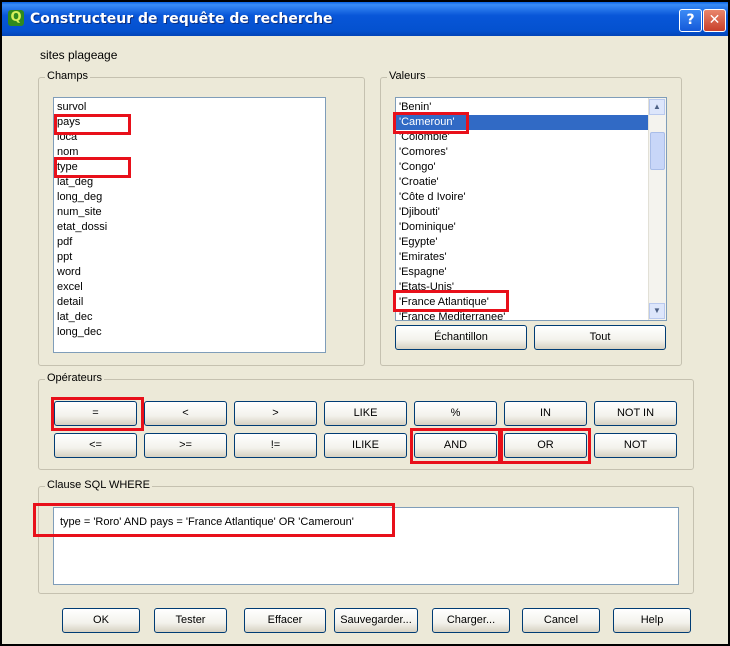 The width and height of the screenshot is (730, 646). I want to click on list-item: 'Djibouti', so click(522, 212).